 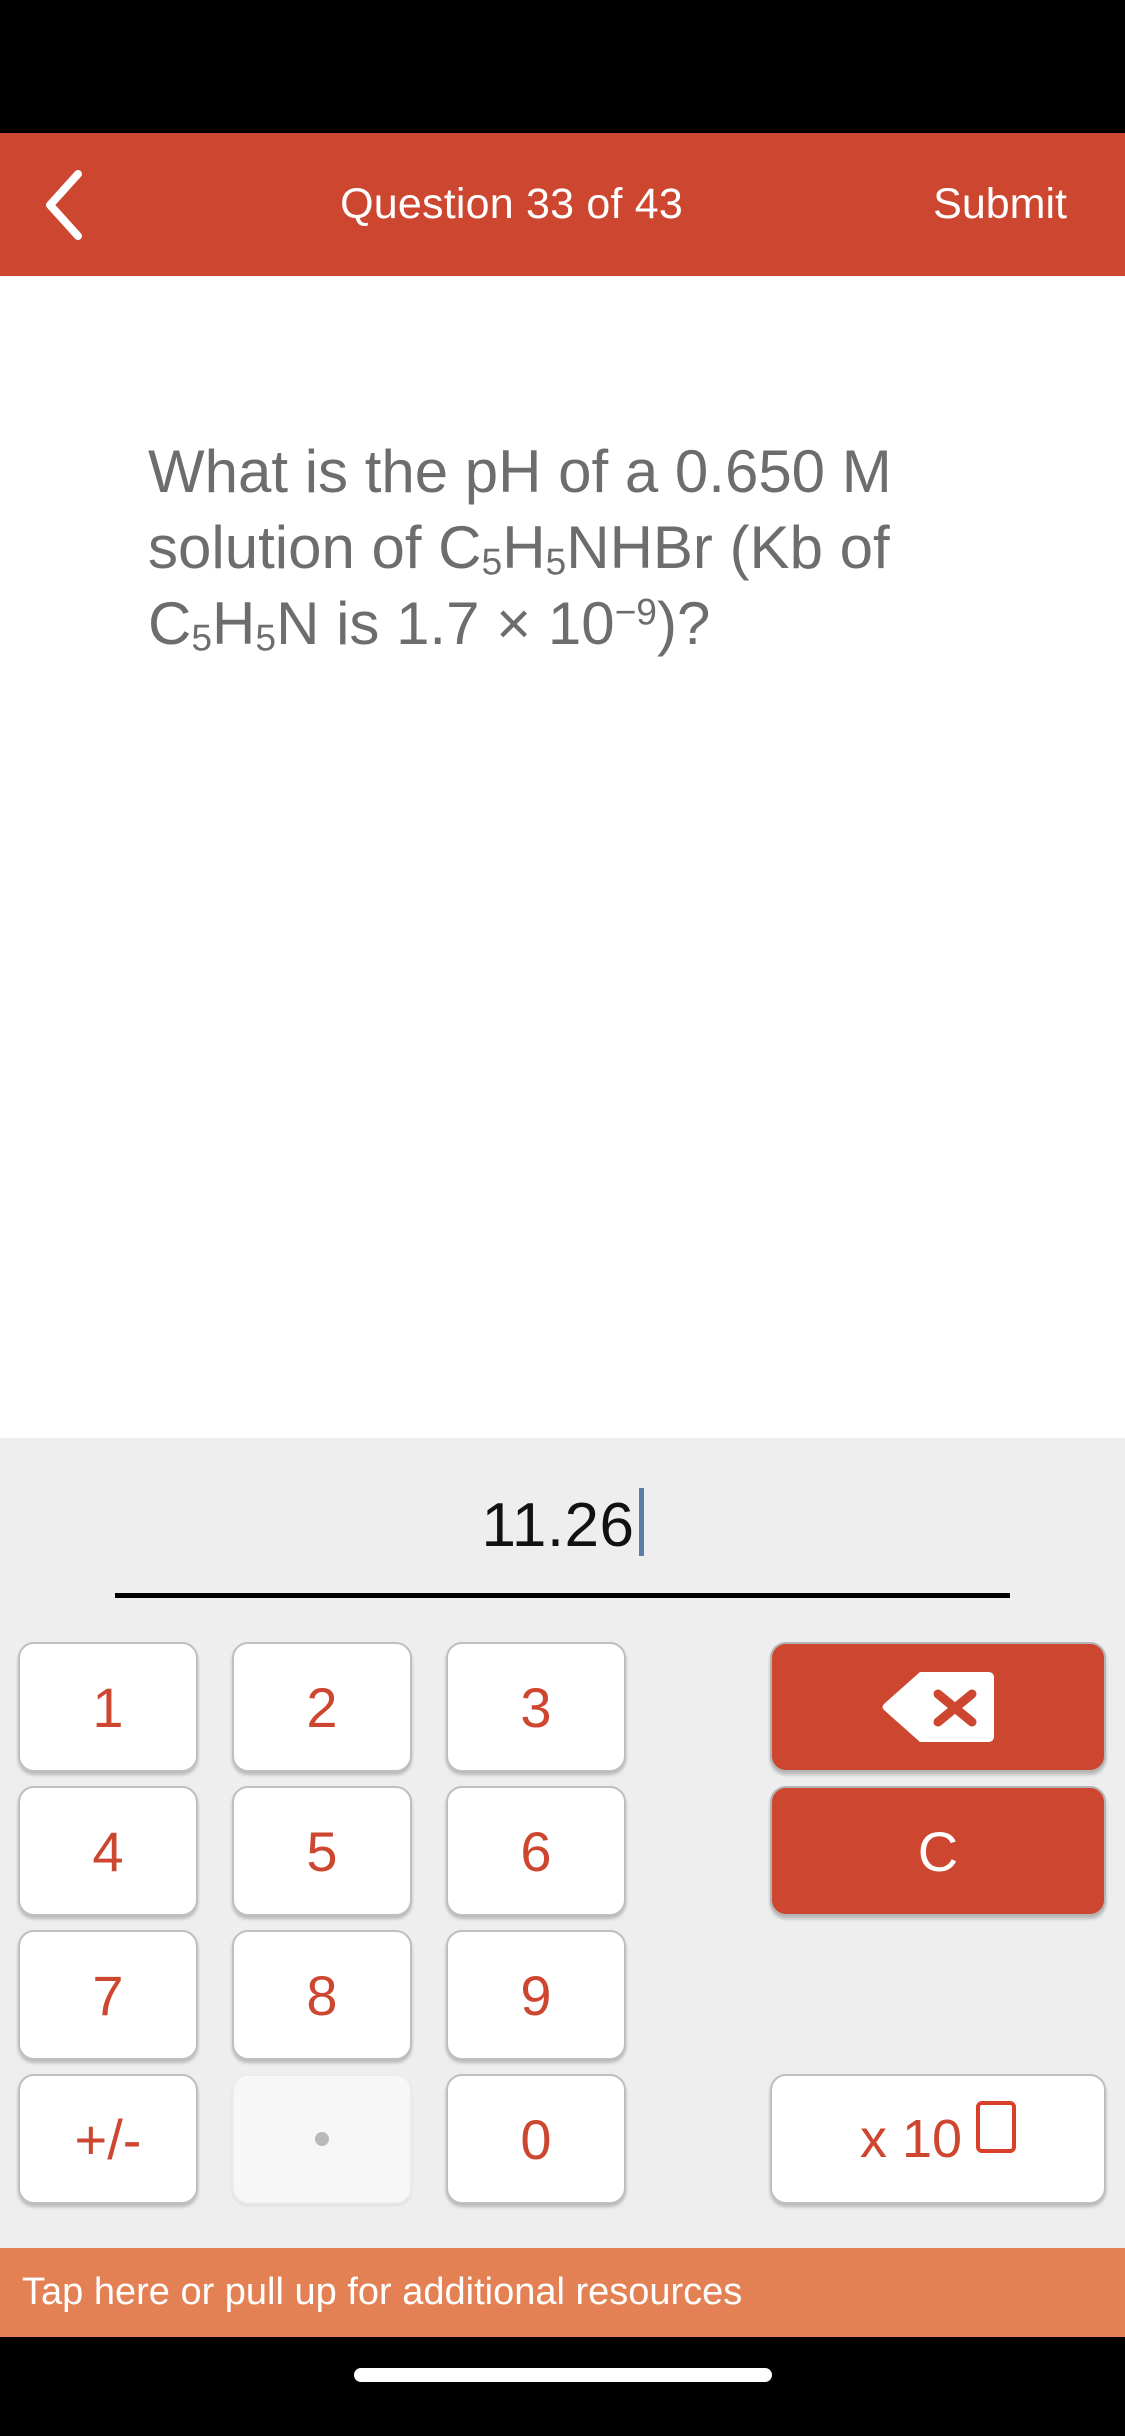 I want to click on key-4: 4, so click(x=108, y=1851).